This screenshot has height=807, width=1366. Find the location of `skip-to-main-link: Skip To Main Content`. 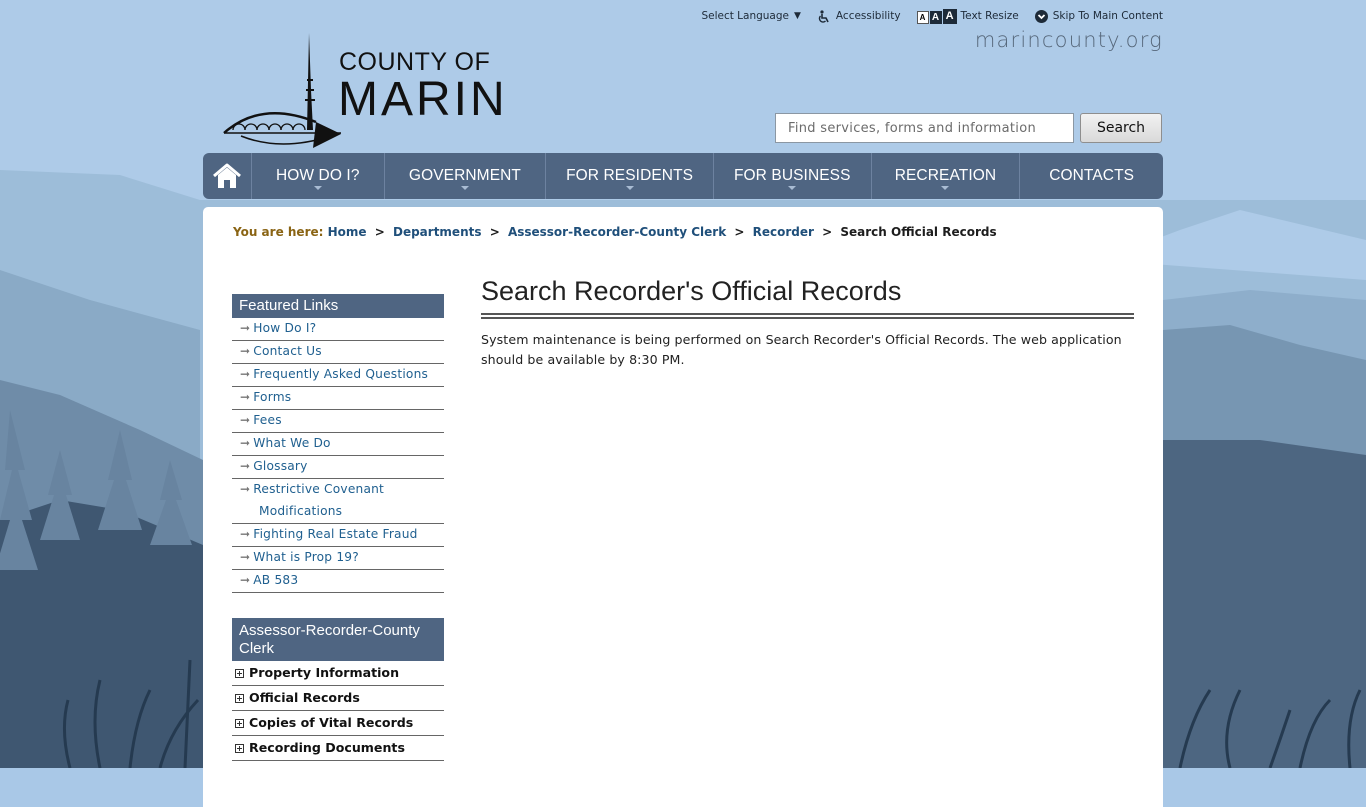

skip-to-main-link: Skip To Main Content is located at coordinates (1098, 16).